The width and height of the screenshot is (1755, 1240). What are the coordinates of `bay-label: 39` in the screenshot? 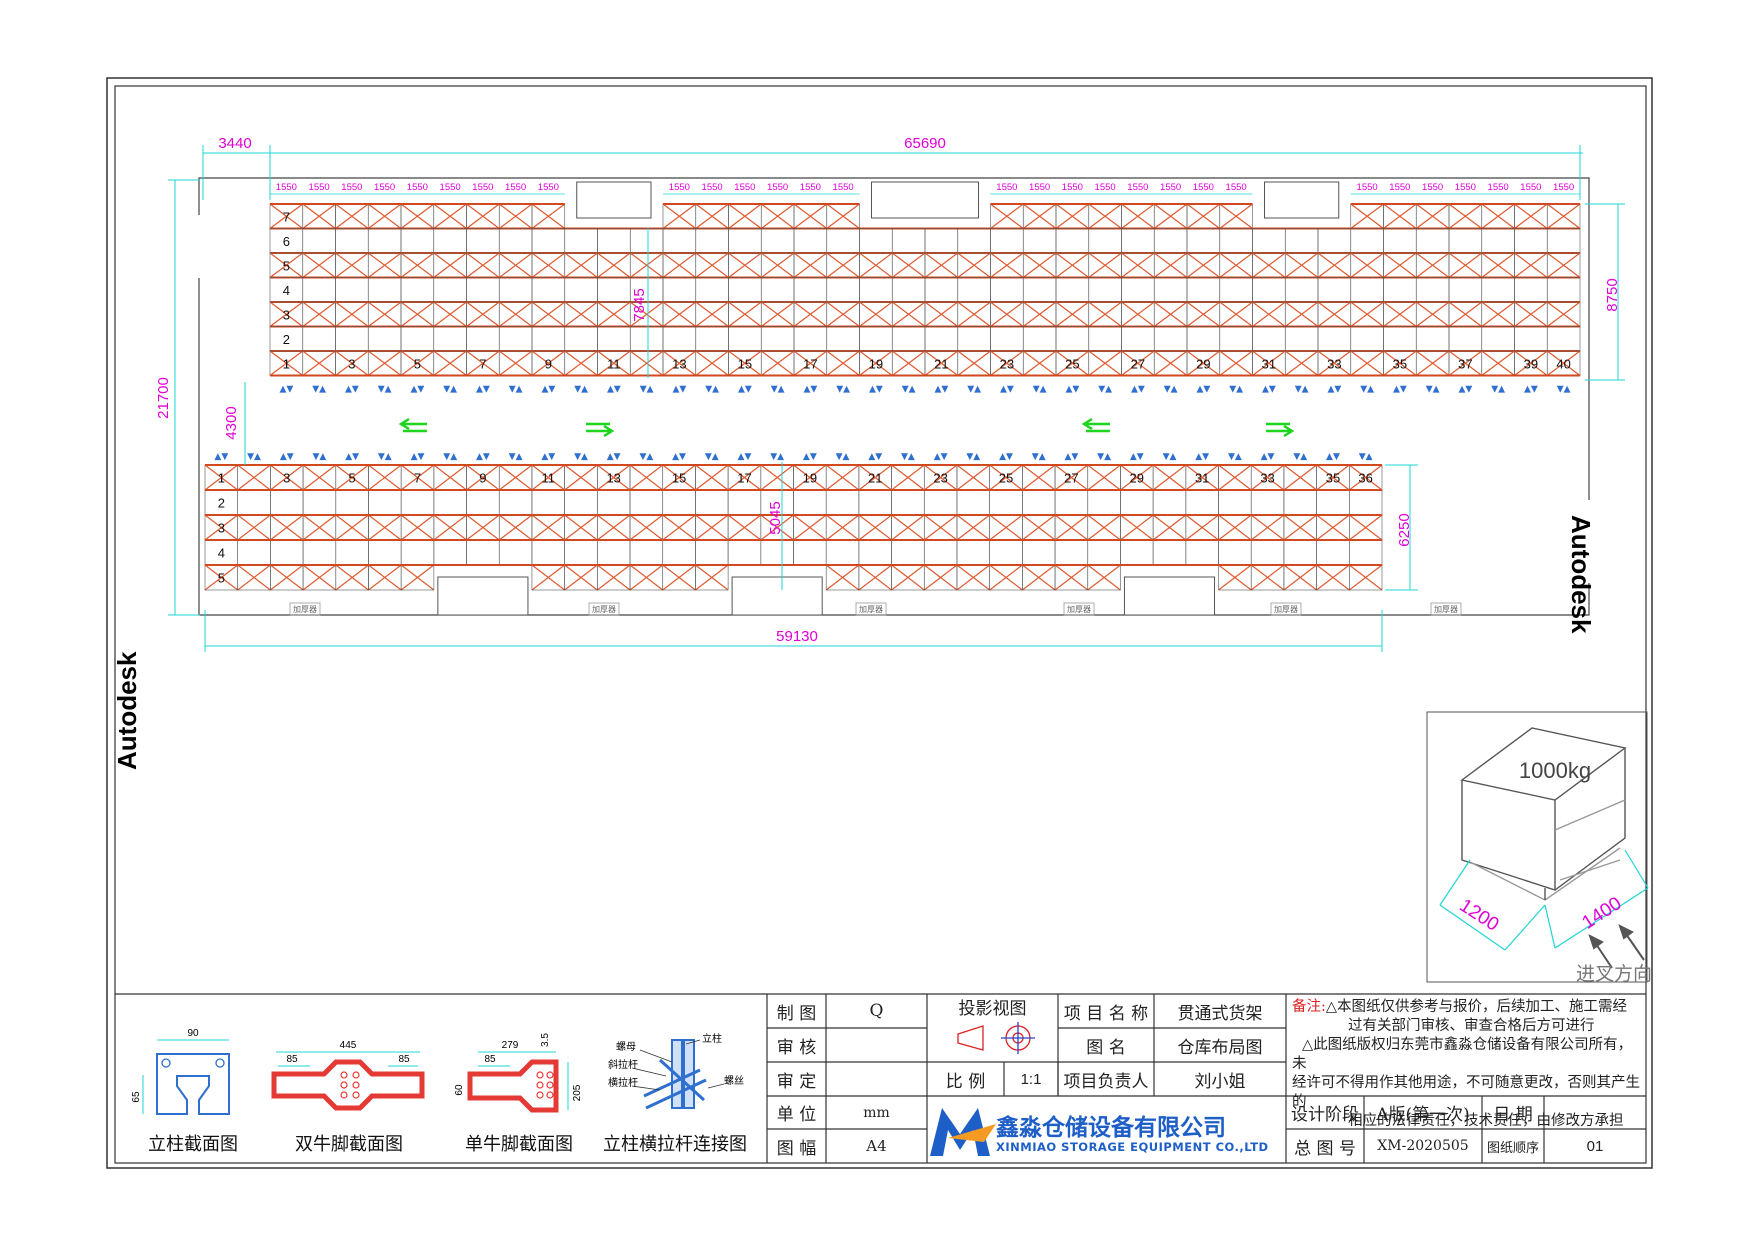 It's located at (1531, 364).